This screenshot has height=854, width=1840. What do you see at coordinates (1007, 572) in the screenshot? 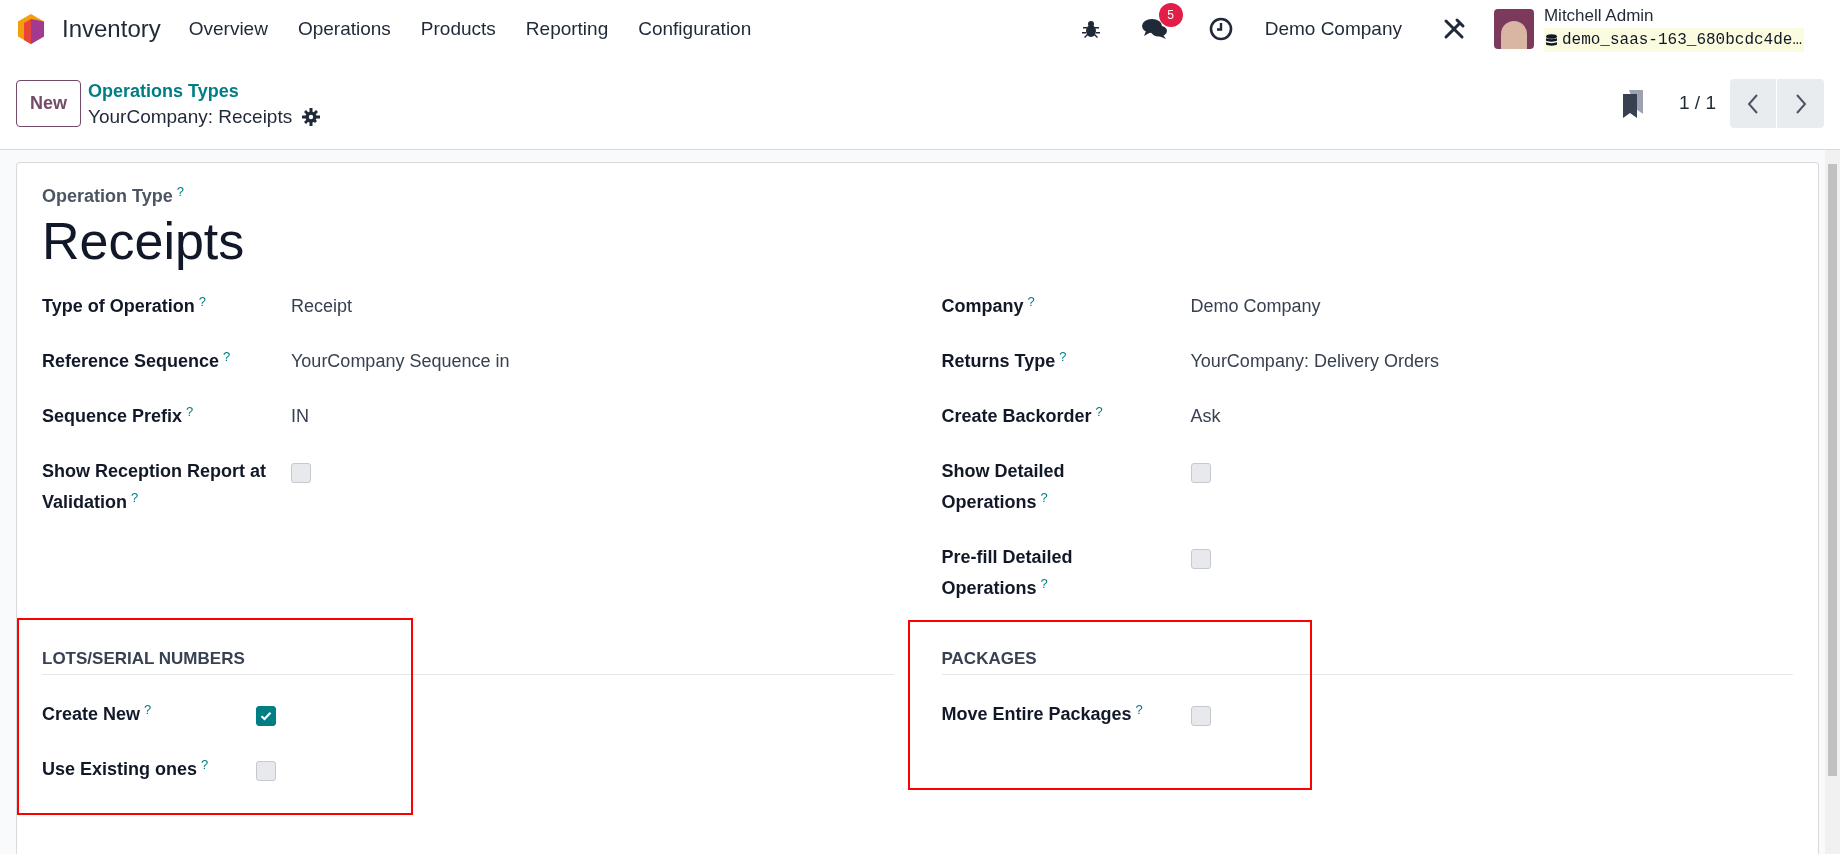
I see `field-label: Pre-fill Detailed Operations $^{?}$` at bounding box center [1007, 572].